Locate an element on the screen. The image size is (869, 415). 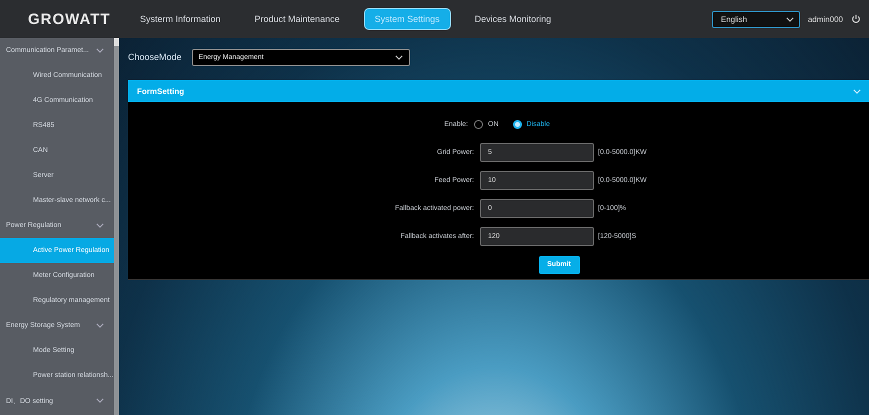
scrollbar is located at coordinates (116, 226).